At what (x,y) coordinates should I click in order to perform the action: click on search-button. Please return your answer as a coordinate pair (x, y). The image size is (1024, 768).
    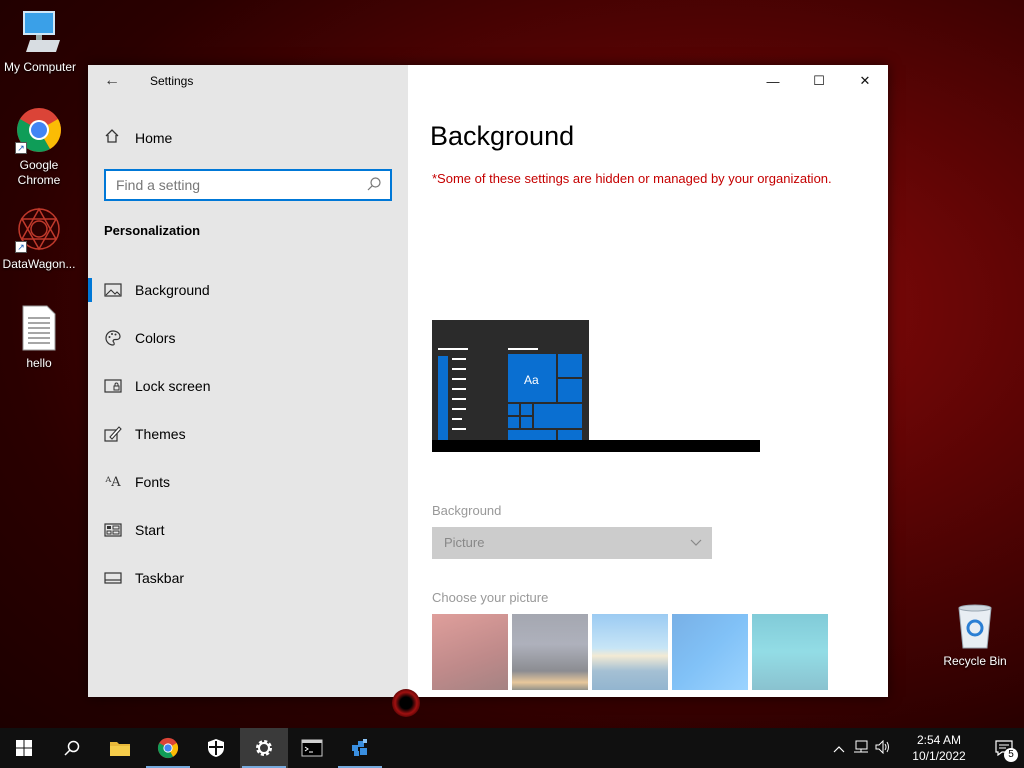
    Looking at the image, I should click on (72, 748).